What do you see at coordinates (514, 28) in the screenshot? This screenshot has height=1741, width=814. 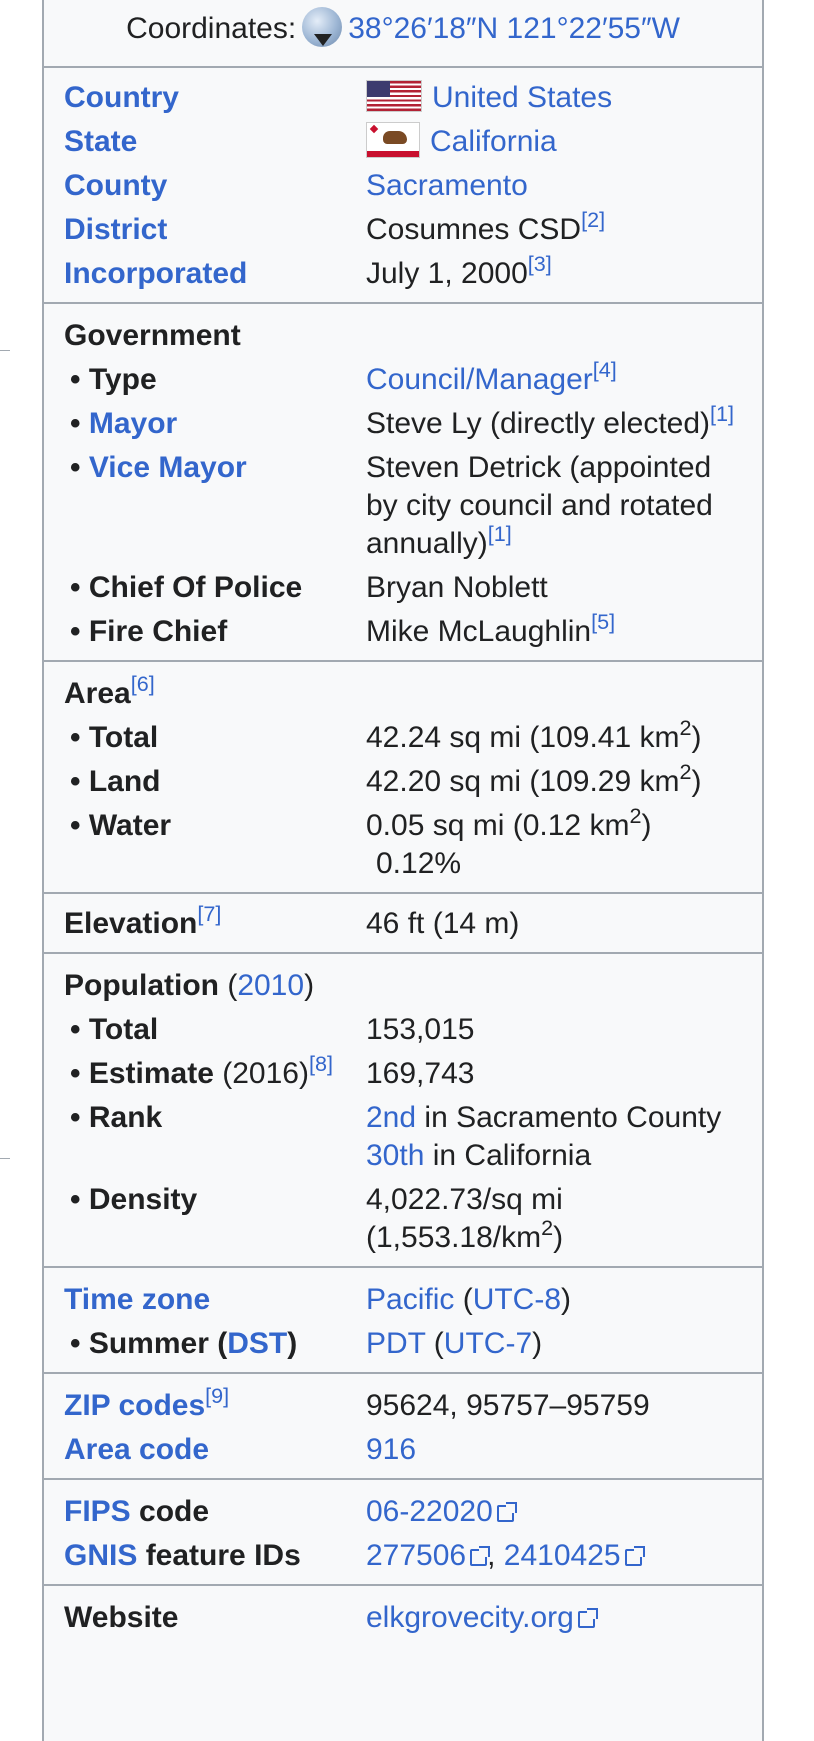 I see `coordinates-link: 38°26′18″N 121°22′55″W` at bounding box center [514, 28].